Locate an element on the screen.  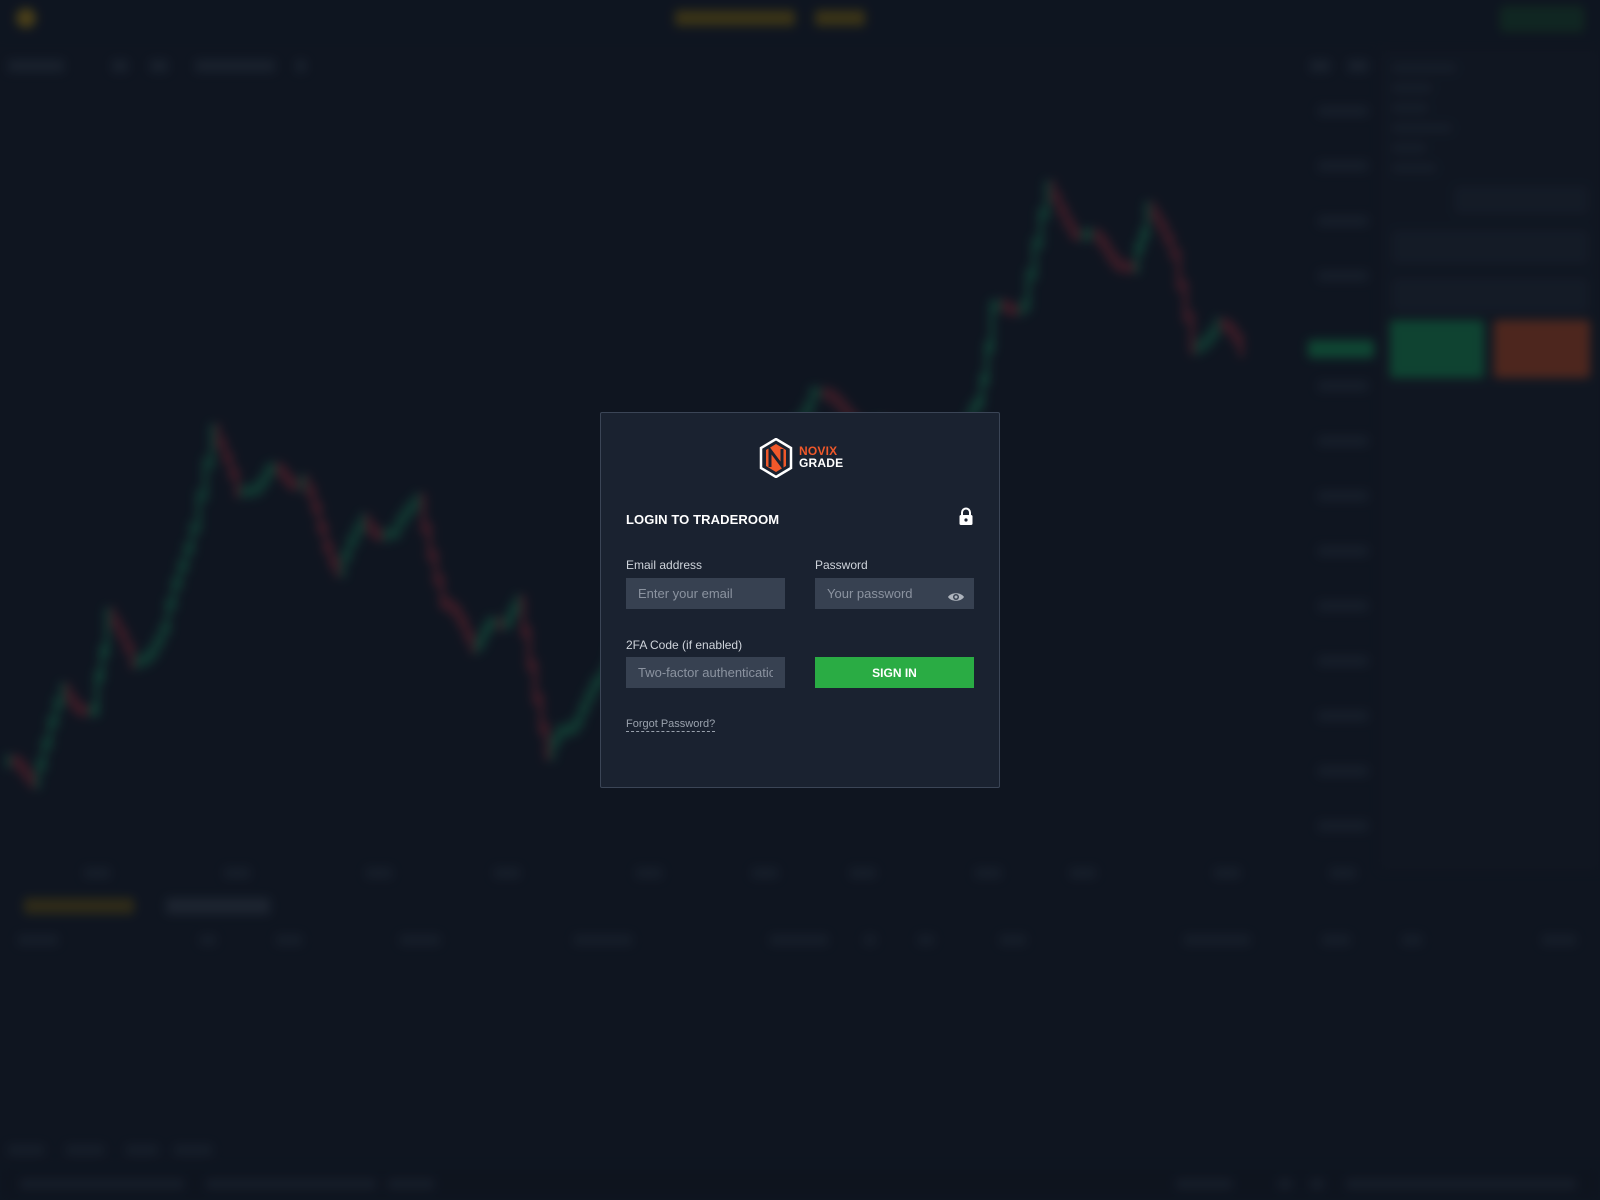
modal-title: LOGIN TO TRADEROOM is located at coordinates (703, 519).